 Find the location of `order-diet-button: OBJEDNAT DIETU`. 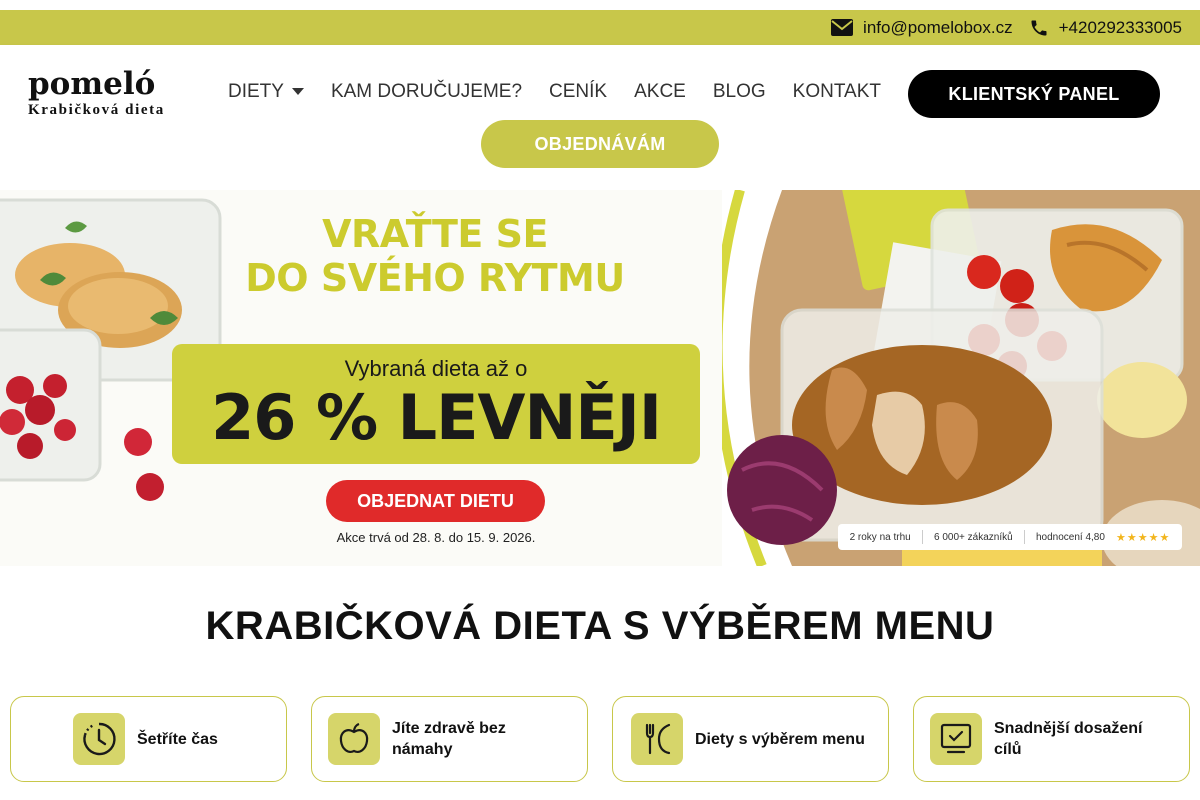

order-diet-button: OBJEDNAT DIETU is located at coordinates (435, 501).